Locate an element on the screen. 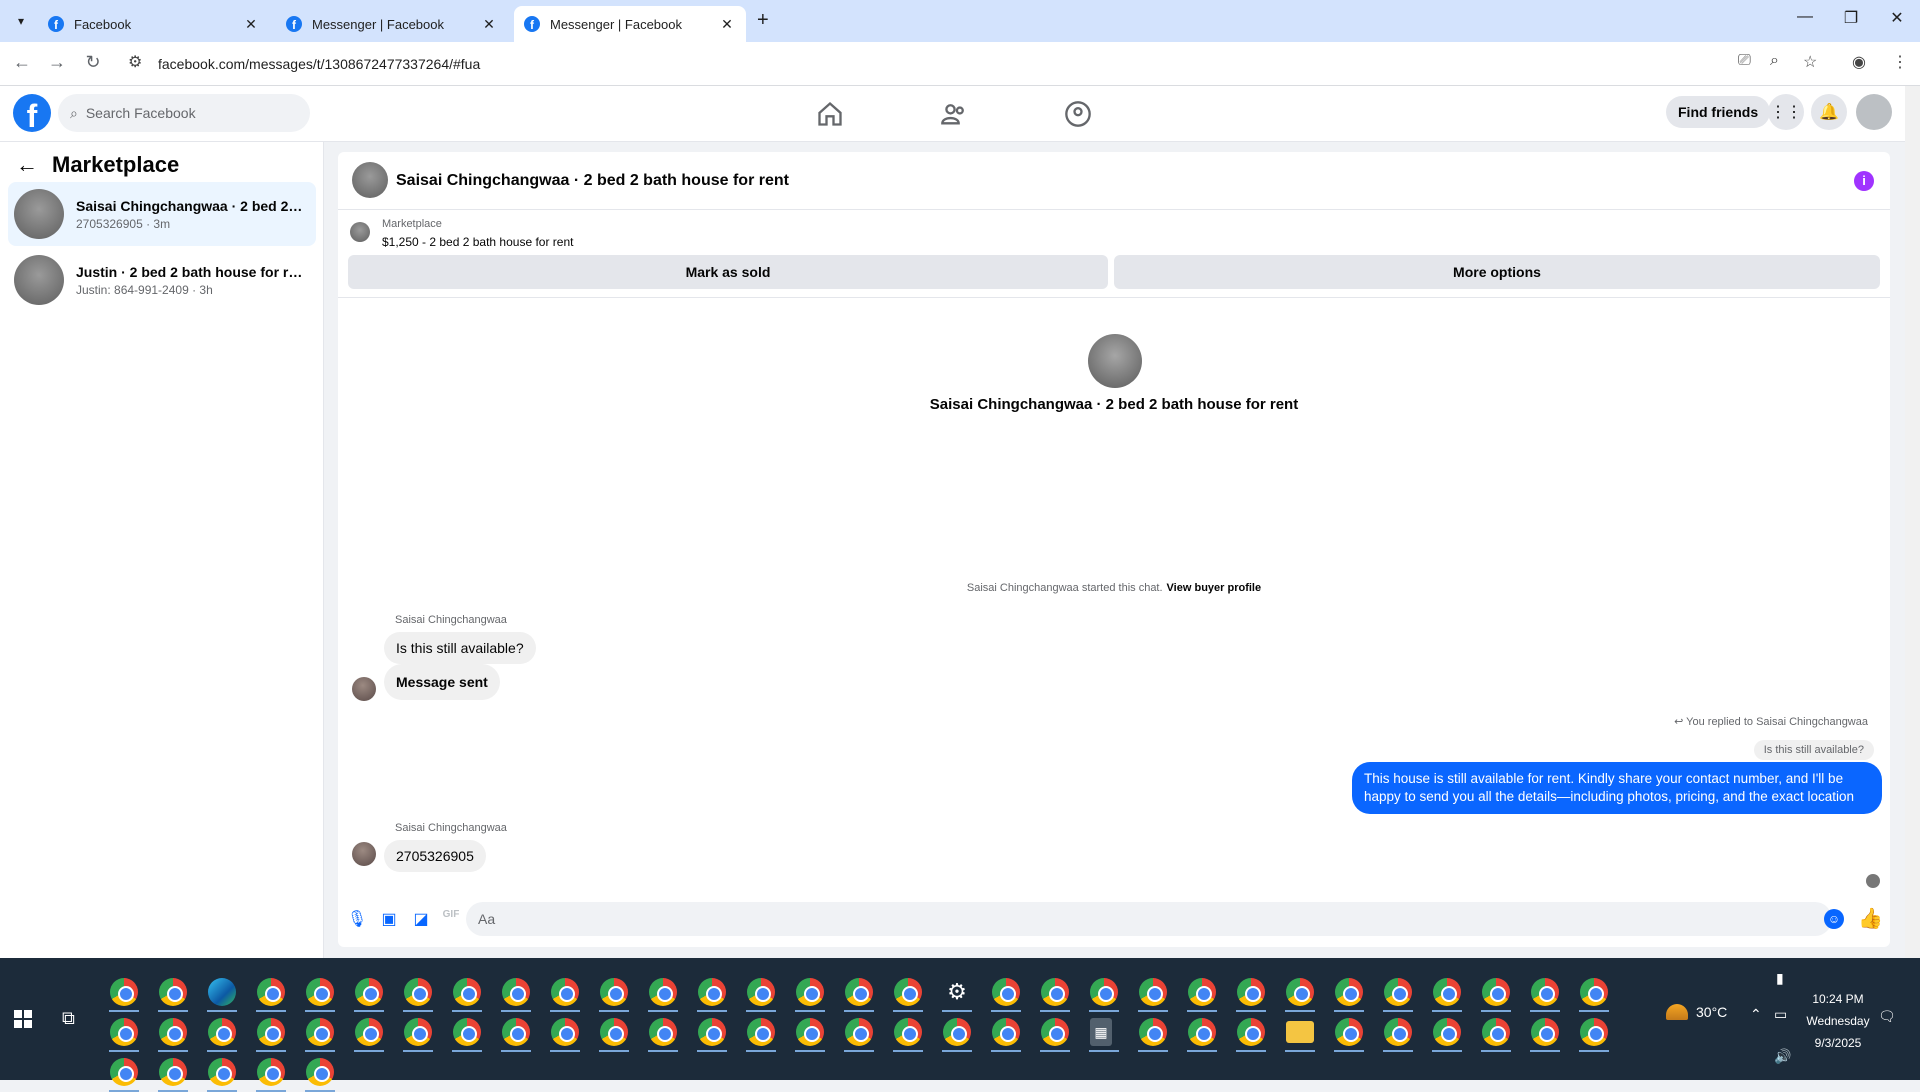  browser-tab-facebook: f Facebook ✕ is located at coordinates (154, 24).